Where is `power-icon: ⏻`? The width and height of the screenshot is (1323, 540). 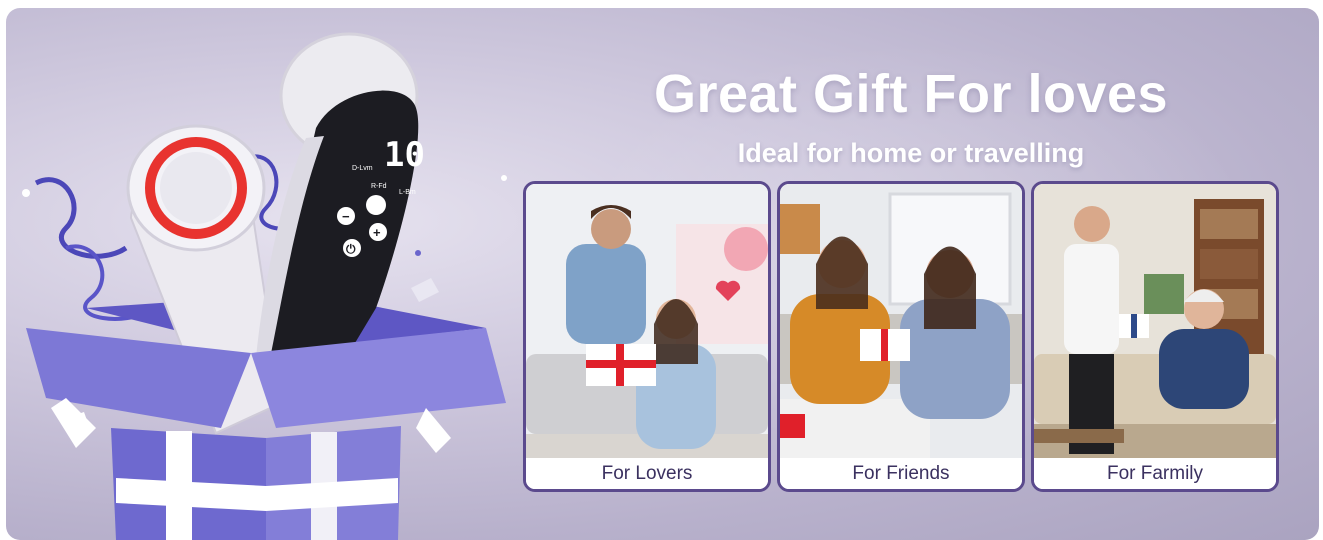
power-icon: ⏻ is located at coordinates (351, 249).